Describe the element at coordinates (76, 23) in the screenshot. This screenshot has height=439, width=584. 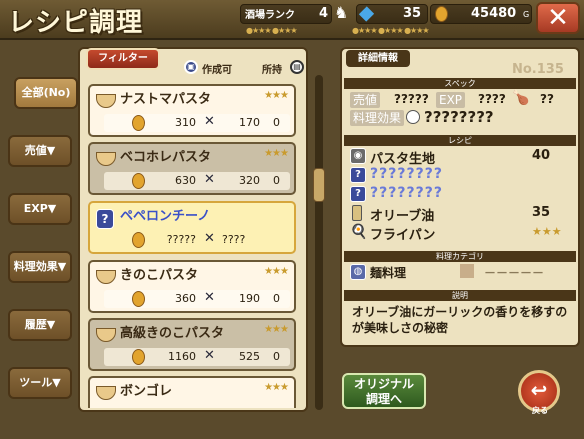
I see `page-title: レシピ調理` at that location.